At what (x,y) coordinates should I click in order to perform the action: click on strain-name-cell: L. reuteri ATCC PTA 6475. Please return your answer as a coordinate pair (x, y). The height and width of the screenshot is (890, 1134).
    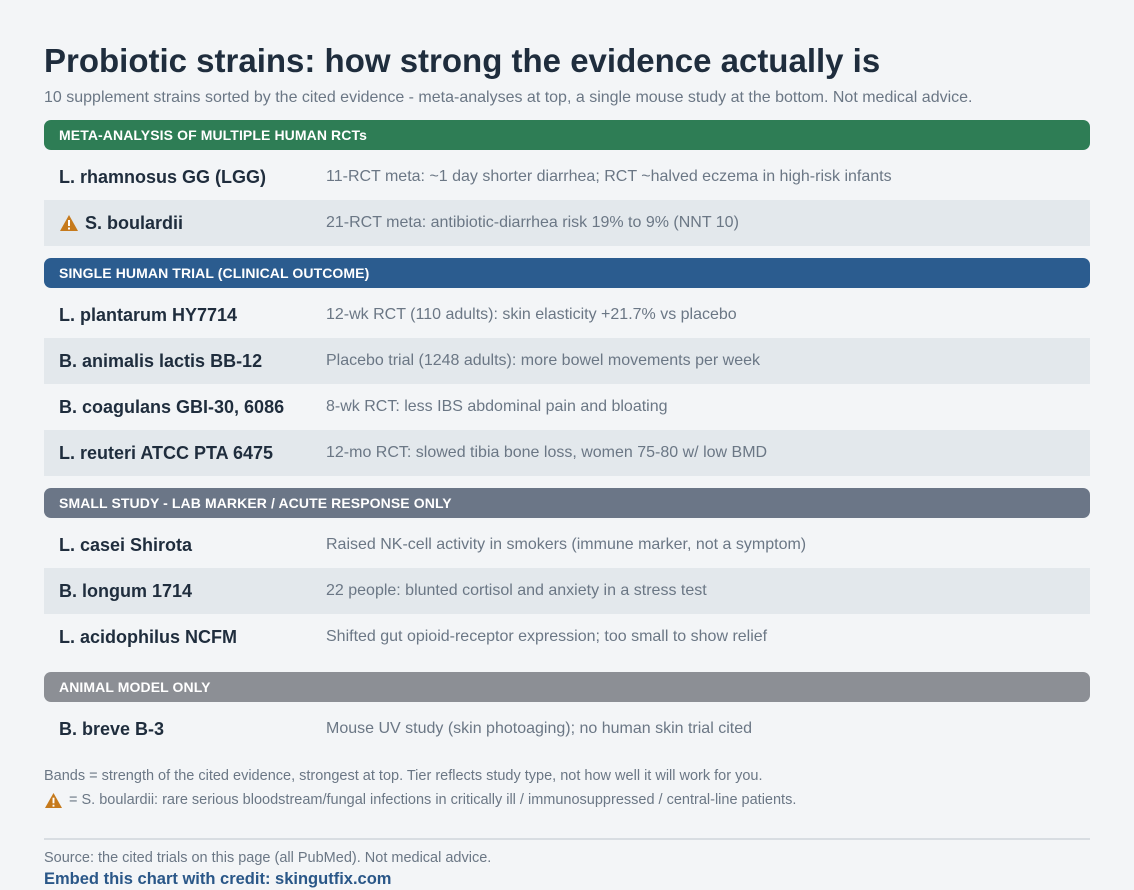
    Looking at the image, I should click on (185, 453).